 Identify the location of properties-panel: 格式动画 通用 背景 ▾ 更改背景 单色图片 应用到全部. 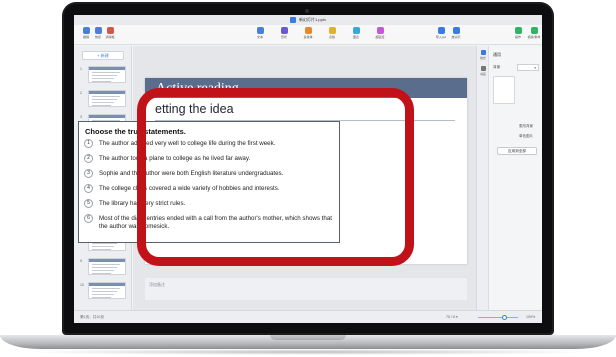
(509, 178).